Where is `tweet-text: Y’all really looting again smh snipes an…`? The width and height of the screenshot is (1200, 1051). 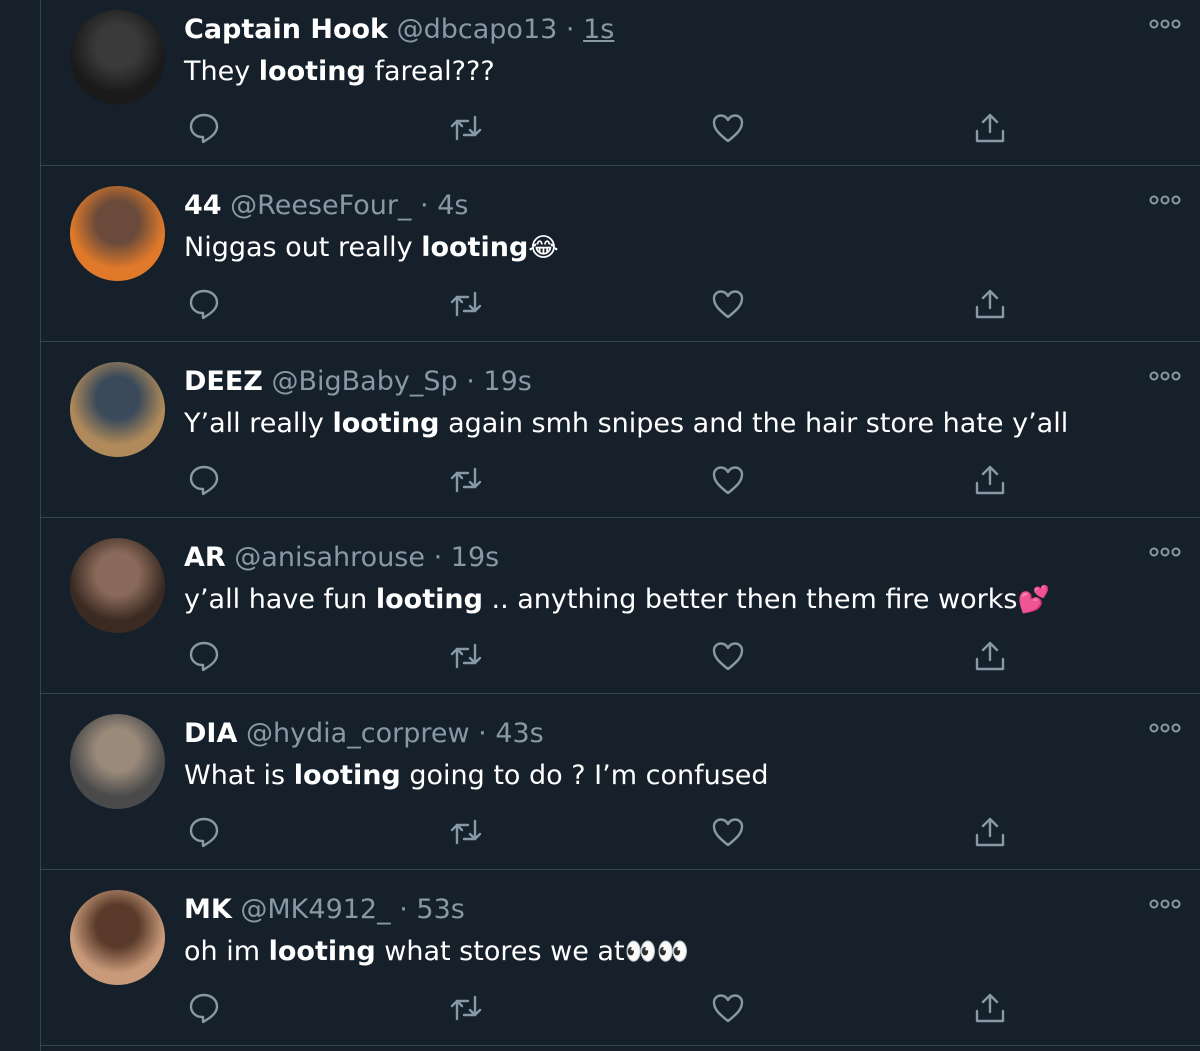 tweet-text: Y’all really looting again smh snipes an… is located at coordinates (662, 424).